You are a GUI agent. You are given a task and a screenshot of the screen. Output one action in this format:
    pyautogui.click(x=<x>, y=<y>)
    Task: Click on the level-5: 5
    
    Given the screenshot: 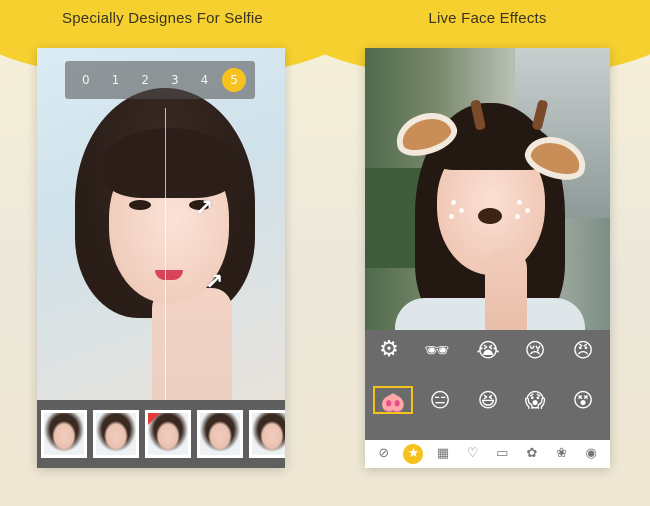 What is the action you would take?
    pyautogui.click(x=234, y=80)
    